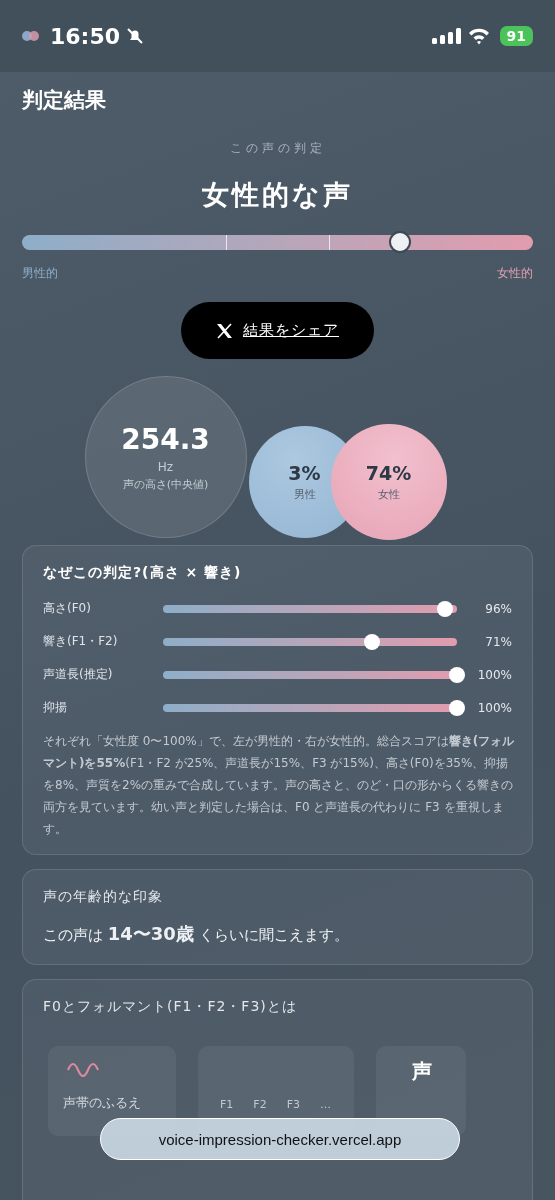 Image resolution: width=555 pixels, height=1200 pixels. Describe the element at coordinates (224, 330) in the screenshot. I see `x-logo-icon` at that location.